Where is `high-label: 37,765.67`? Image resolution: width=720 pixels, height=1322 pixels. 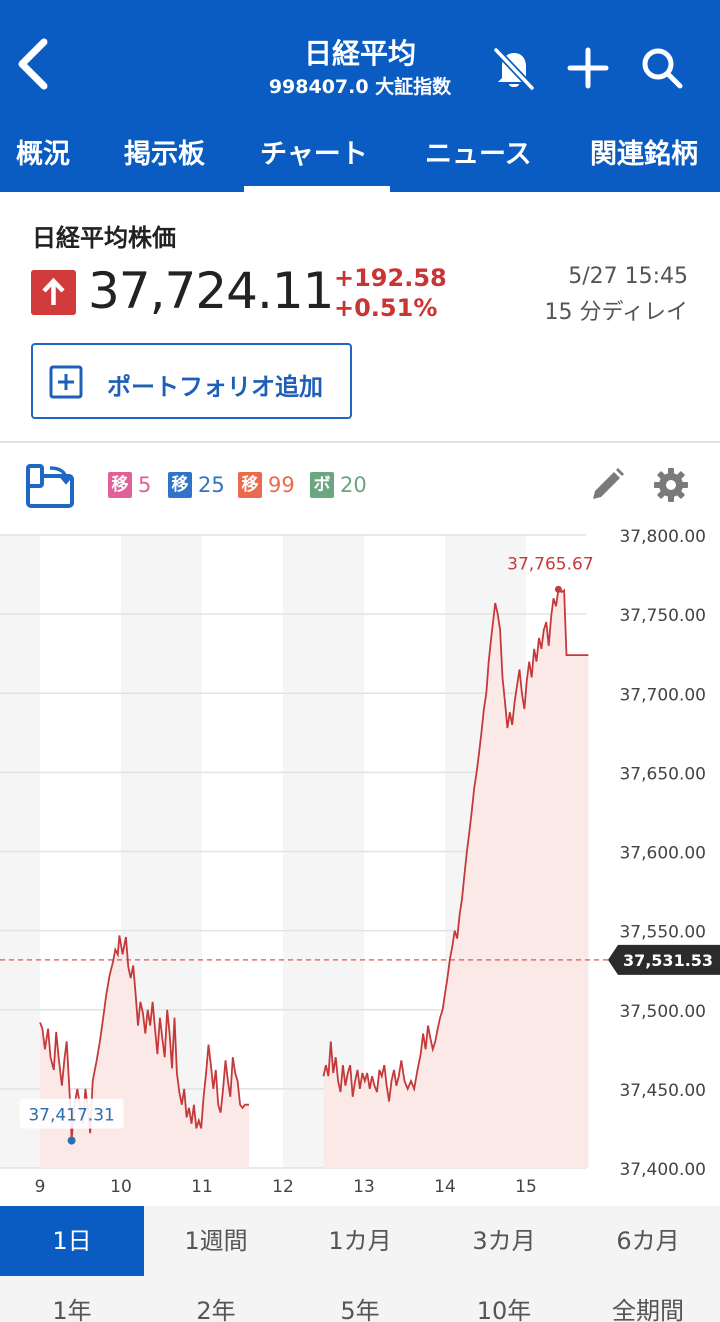
high-label: 37,765.67 is located at coordinates (550, 564).